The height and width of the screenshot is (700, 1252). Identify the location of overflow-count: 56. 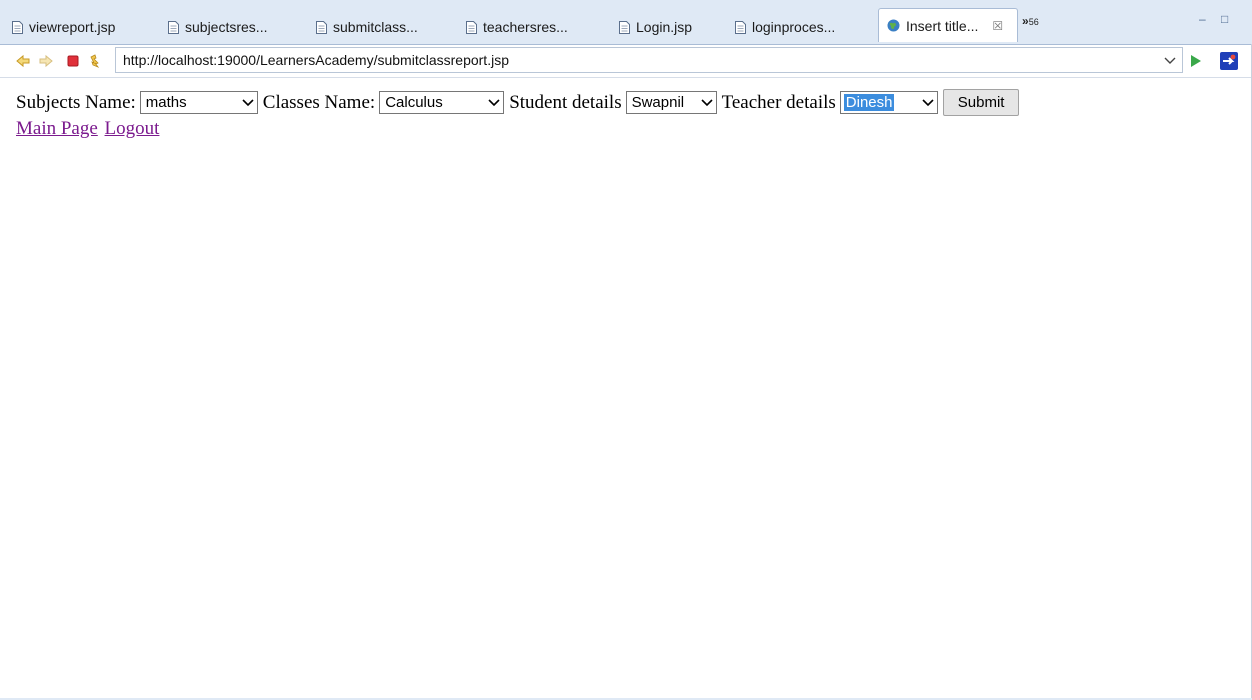
(1033, 22).